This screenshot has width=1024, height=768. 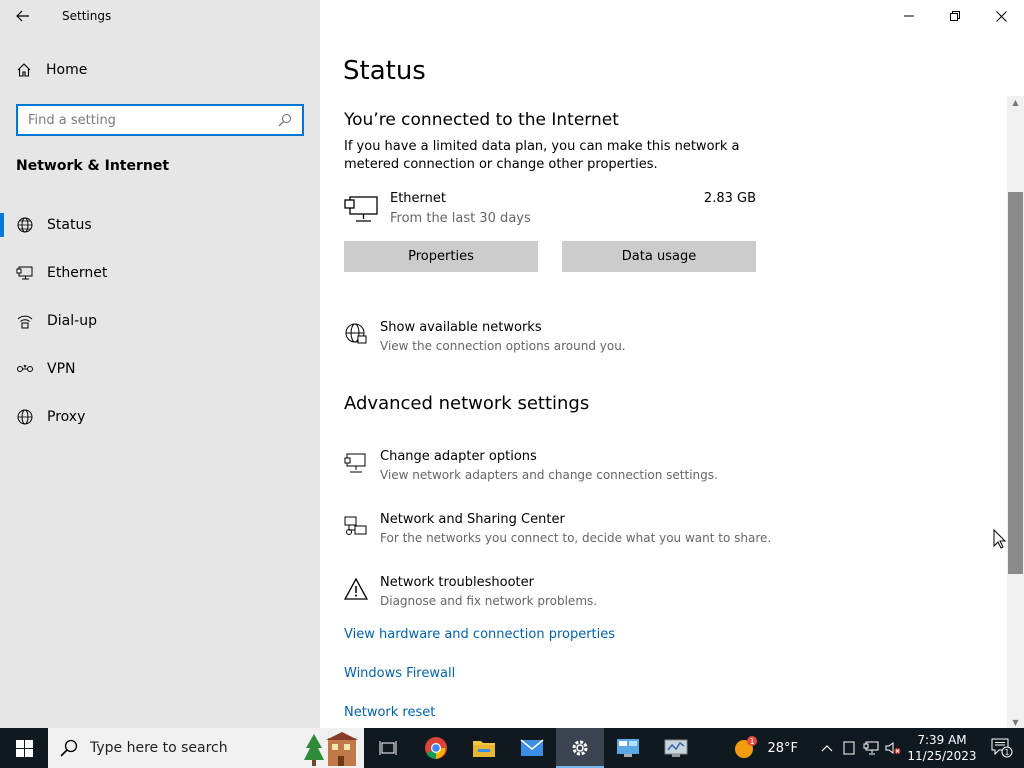 I want to click on folder-icon, so click(x=484, y=749).